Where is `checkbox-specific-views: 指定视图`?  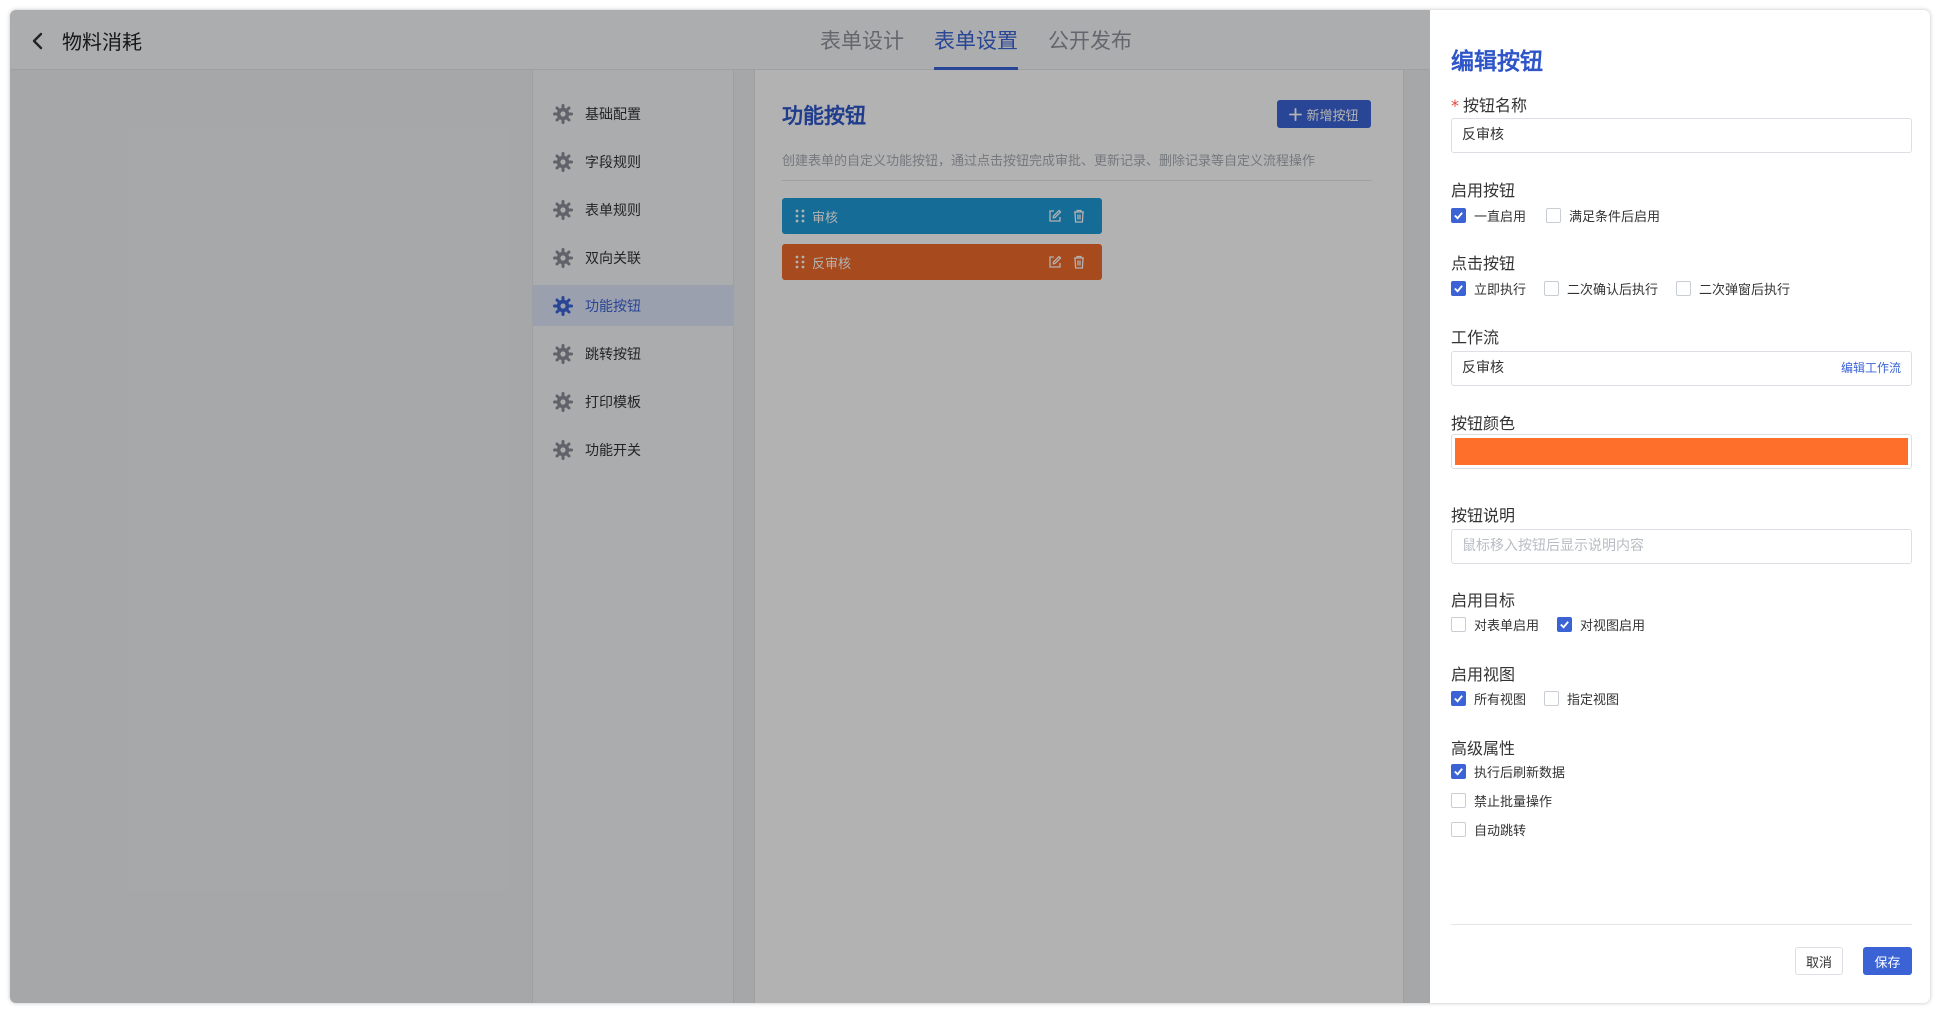
checkbox-specific-views: 指定视图 is located at coordinates (1581, 698).